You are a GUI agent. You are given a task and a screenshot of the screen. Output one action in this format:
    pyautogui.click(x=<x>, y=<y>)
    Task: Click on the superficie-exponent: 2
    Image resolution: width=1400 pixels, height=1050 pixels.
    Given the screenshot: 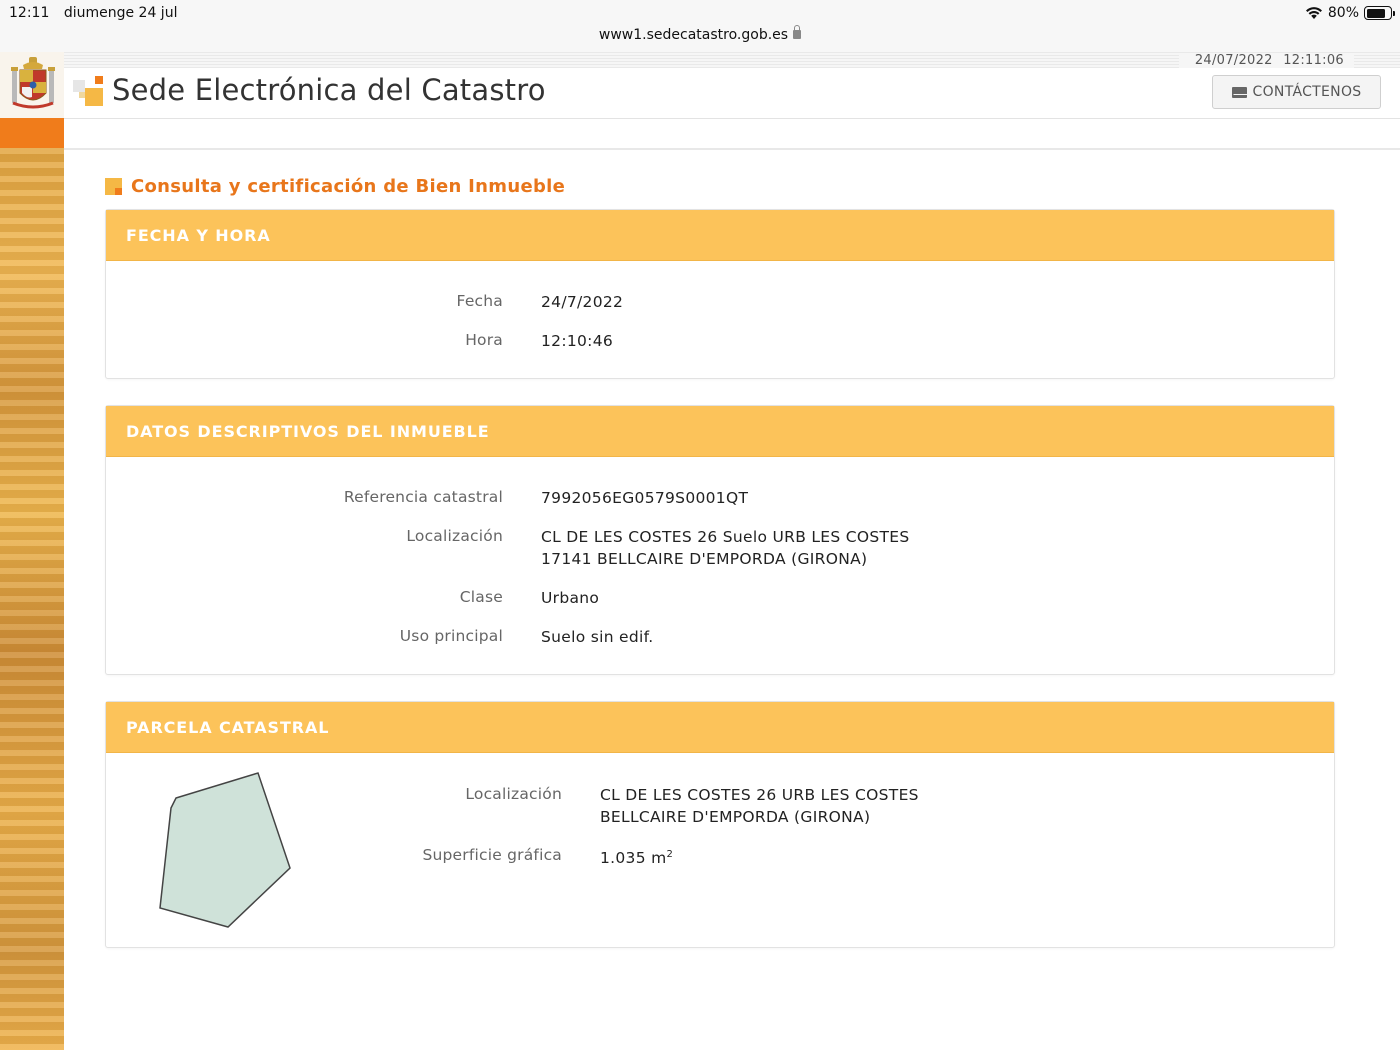 What is the action you would take?
    pyautogui.click(x=670, y=854)
    